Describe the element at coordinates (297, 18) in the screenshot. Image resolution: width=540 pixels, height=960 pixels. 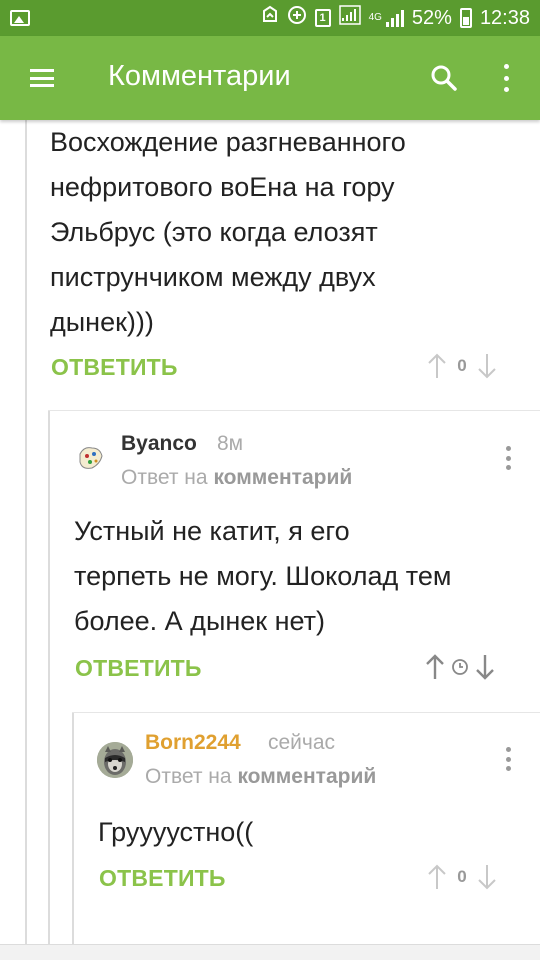
I see `data-saver-icon` at that location.